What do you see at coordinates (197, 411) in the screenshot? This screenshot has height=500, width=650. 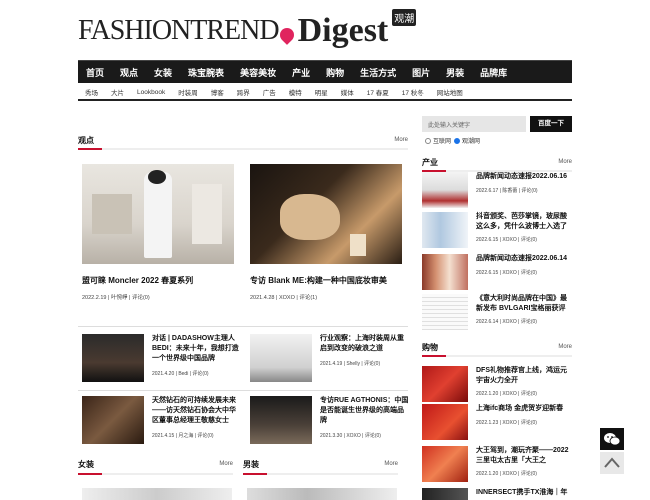 I see `article-title: 天然钻石的可持续发展未来——访天然钻石协会大中华区董事总经理王敬慈女士` at bounding box center [197, 411].